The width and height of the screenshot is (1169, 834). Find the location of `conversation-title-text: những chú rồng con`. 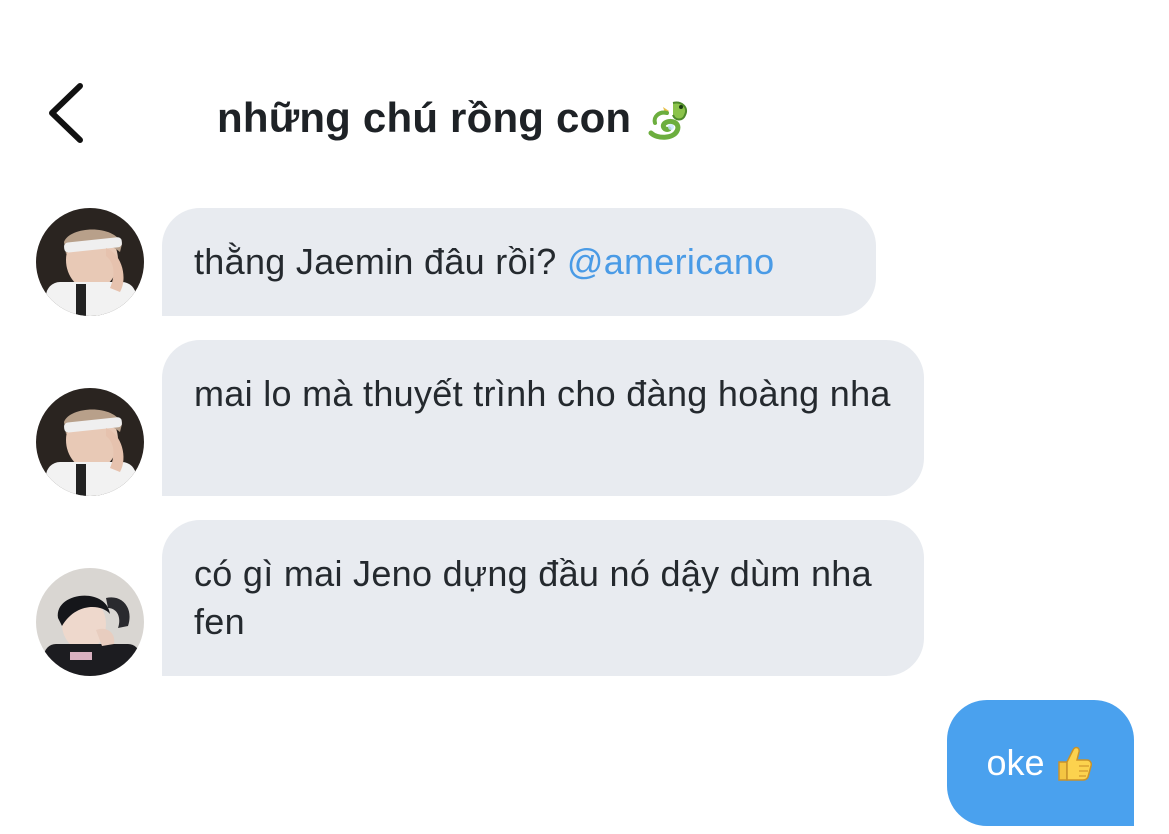

conversation-title-text: những chú rồng con is located at coordinates (424, 117).